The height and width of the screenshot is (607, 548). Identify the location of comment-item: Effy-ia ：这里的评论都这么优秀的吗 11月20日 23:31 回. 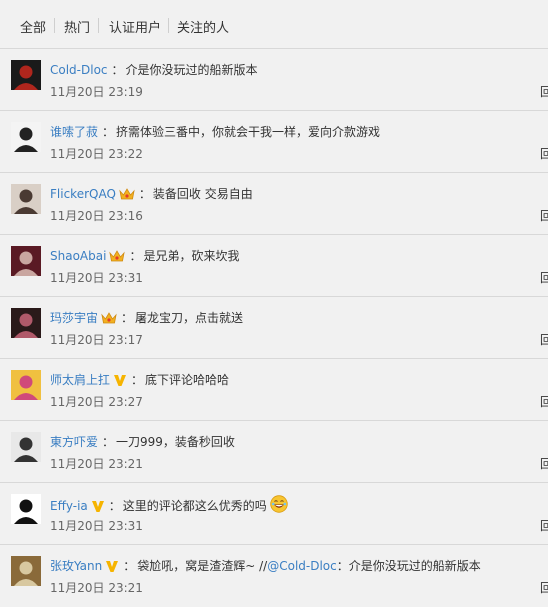
(274, 513).